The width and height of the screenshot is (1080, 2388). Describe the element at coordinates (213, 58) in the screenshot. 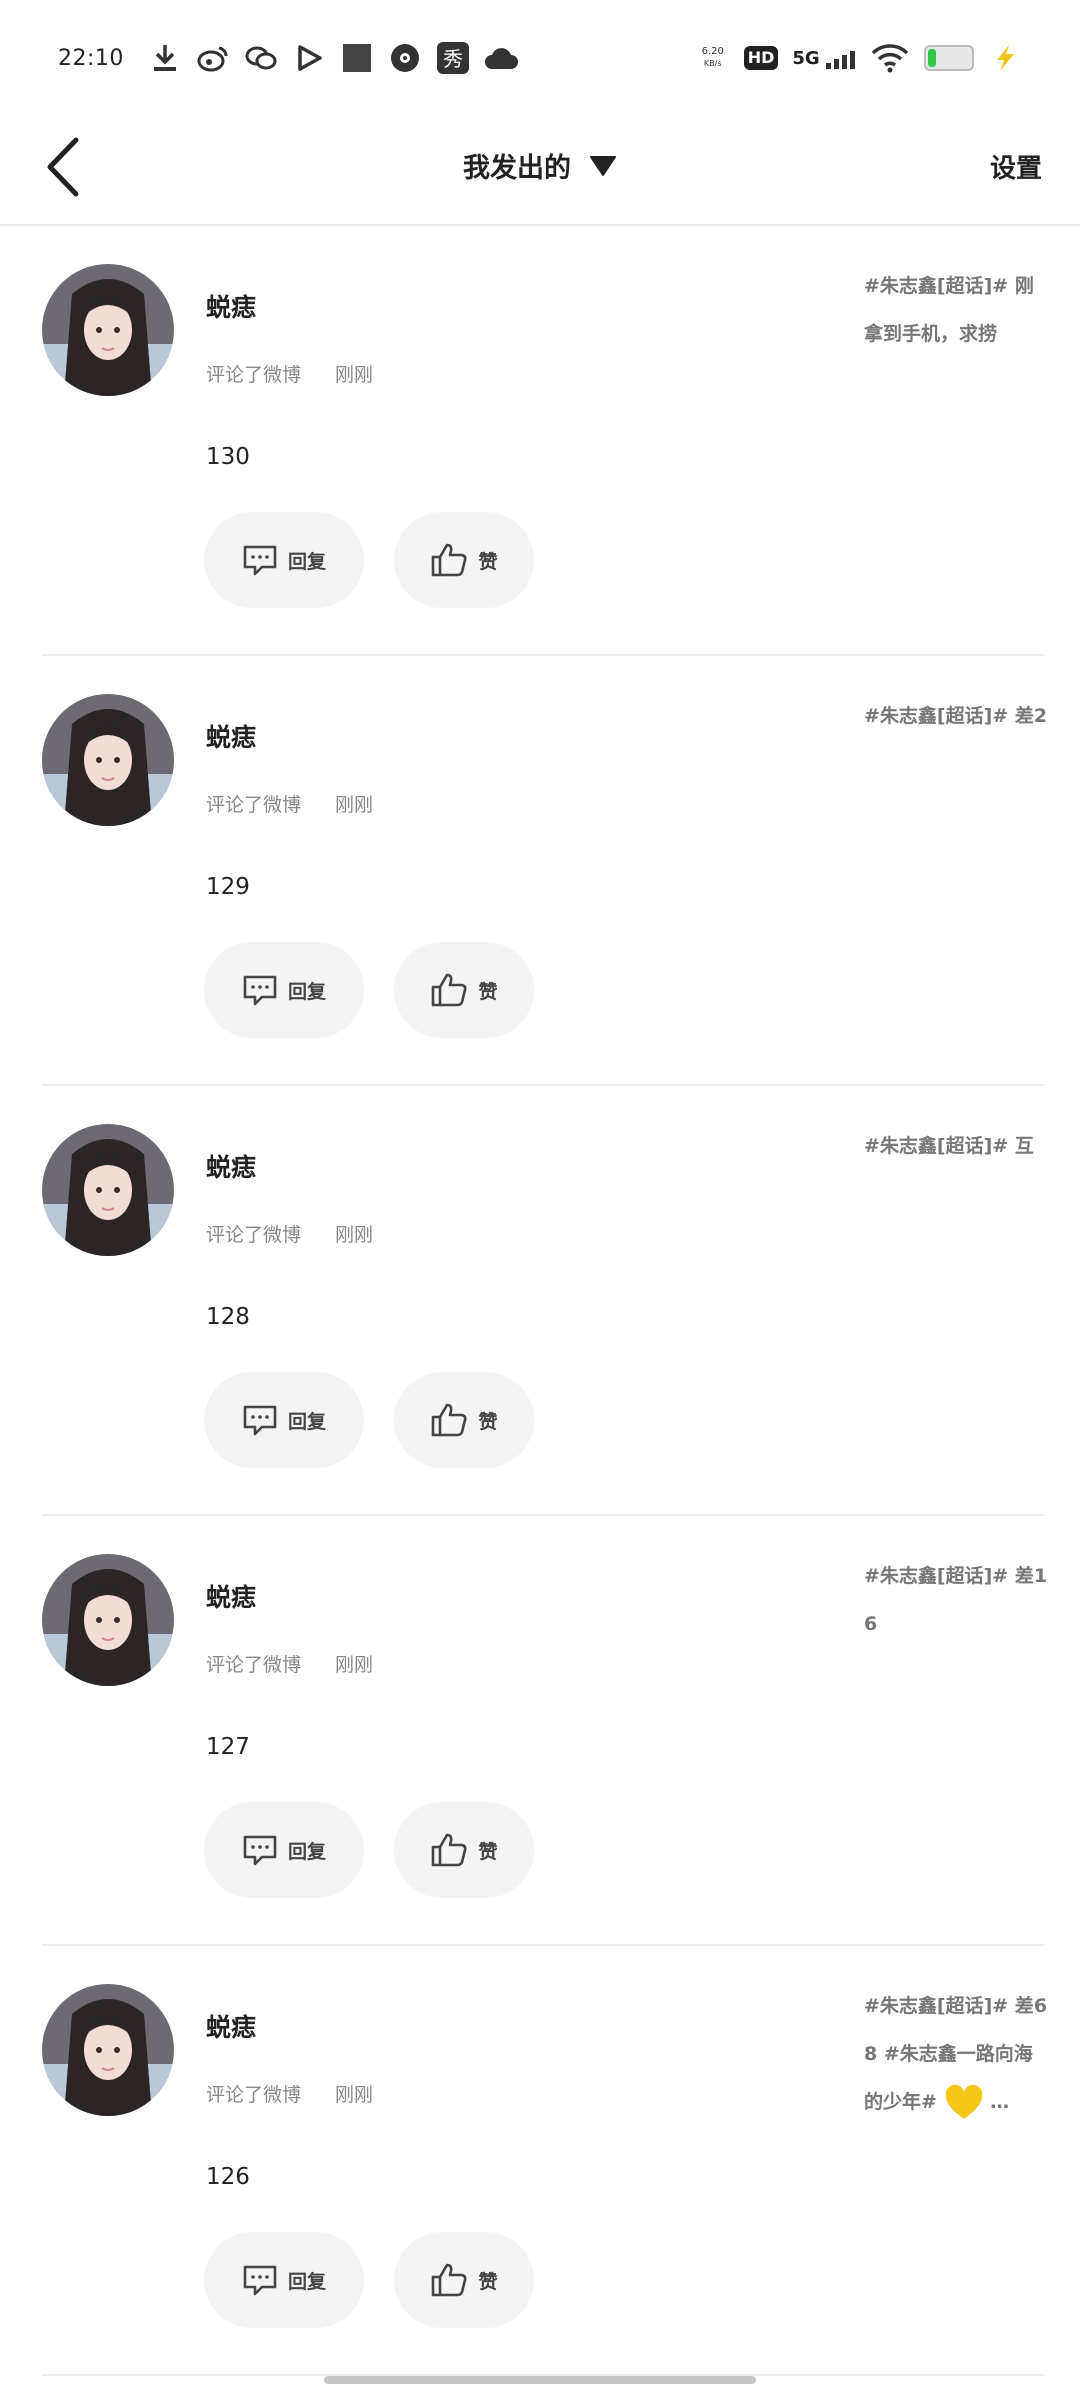

I see `weibo-icon` at that location.